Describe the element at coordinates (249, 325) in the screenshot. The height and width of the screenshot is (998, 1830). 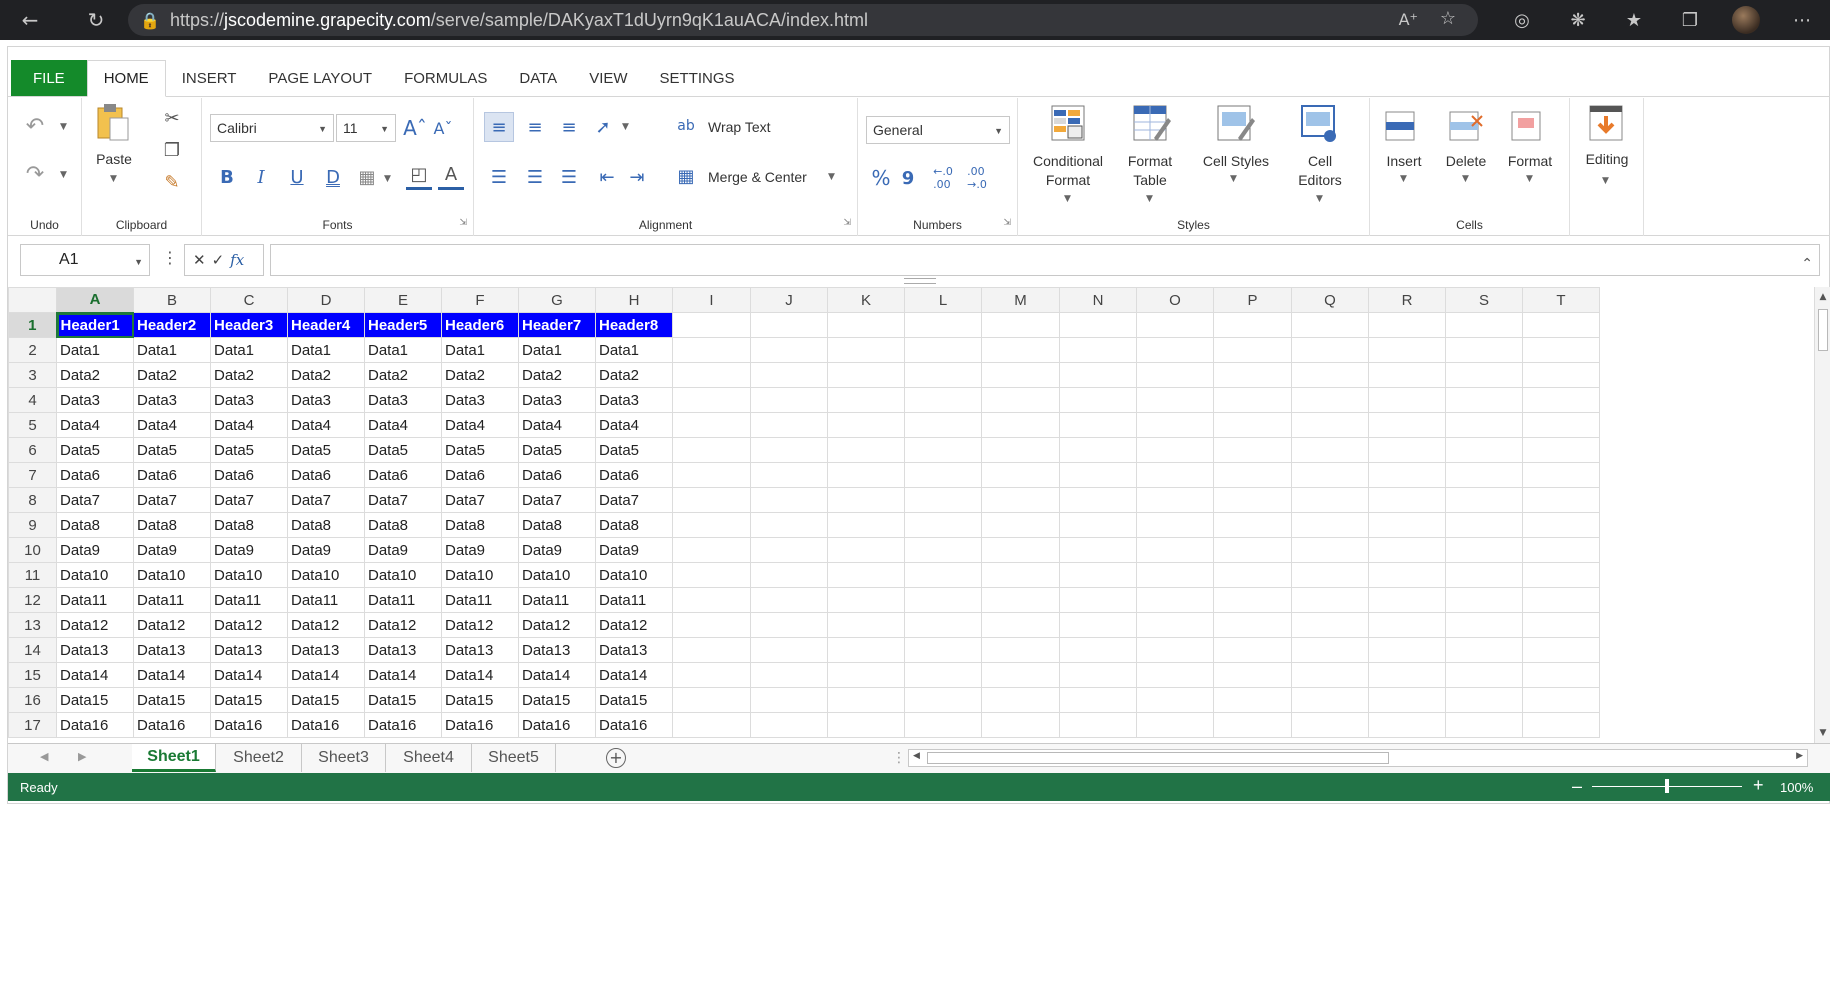
I see `cell: Header3` at that location.